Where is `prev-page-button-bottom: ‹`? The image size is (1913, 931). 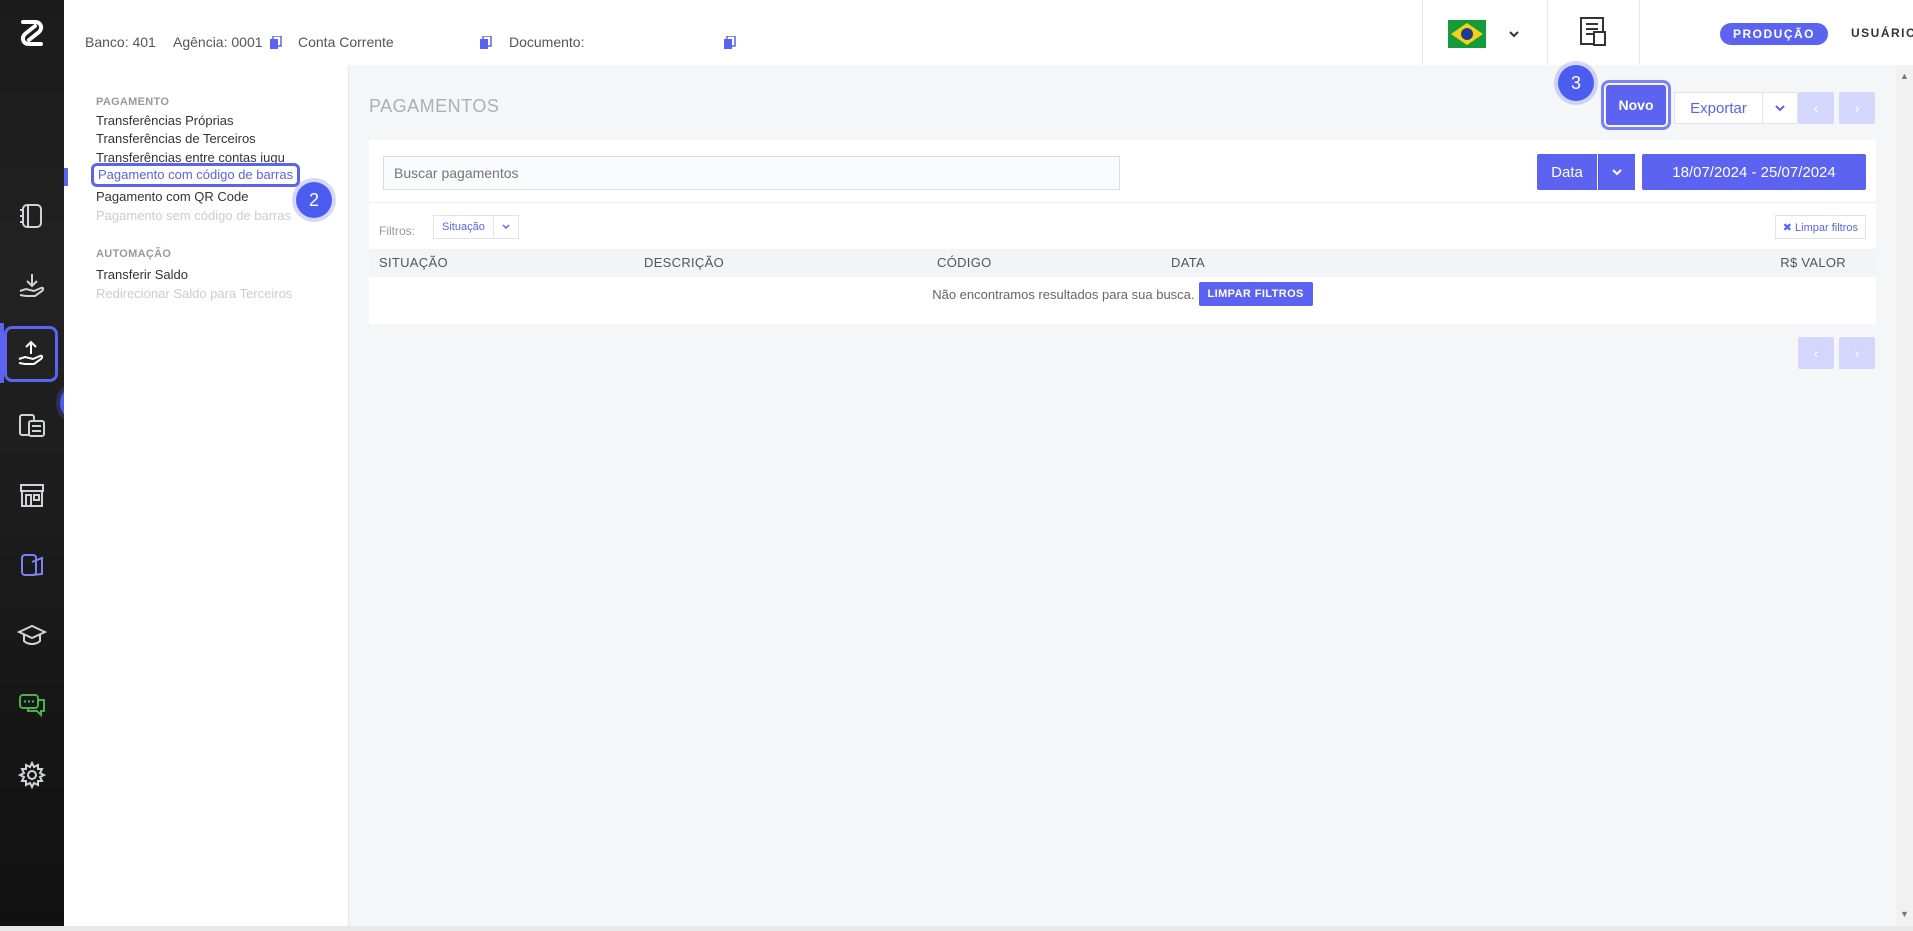
prev-page-button-bottom: ‹ is located at coordinates (1816, 353).